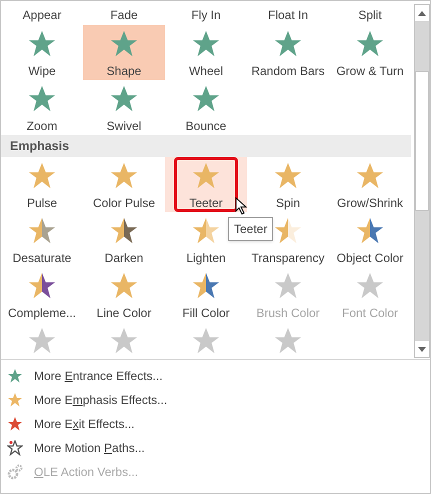 The height and width of the screenshot is (494, 431). Describe the element at coordinates (42, 258) in the screenshot. I see `effect-label: Desaturate` at that location.